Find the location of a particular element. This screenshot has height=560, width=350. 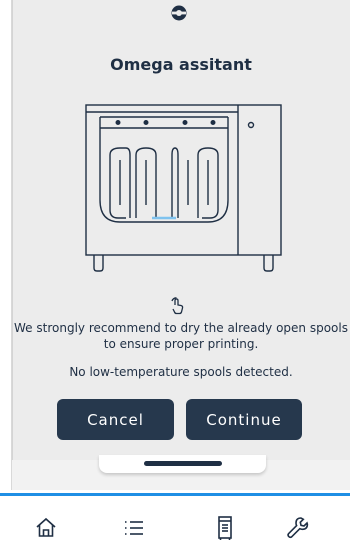

brand-logo-icon is located at coordinates (179, 13).